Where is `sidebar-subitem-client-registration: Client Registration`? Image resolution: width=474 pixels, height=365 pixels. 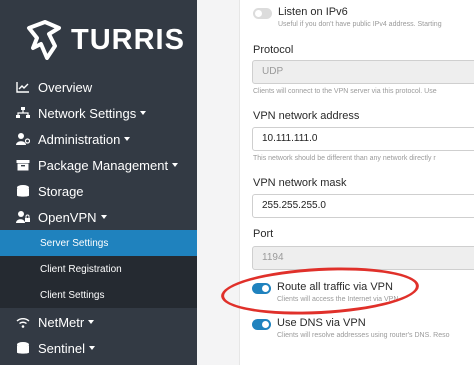 sidebar-subitem-client-registration: Client Registration is located at coordinates (98, 269).